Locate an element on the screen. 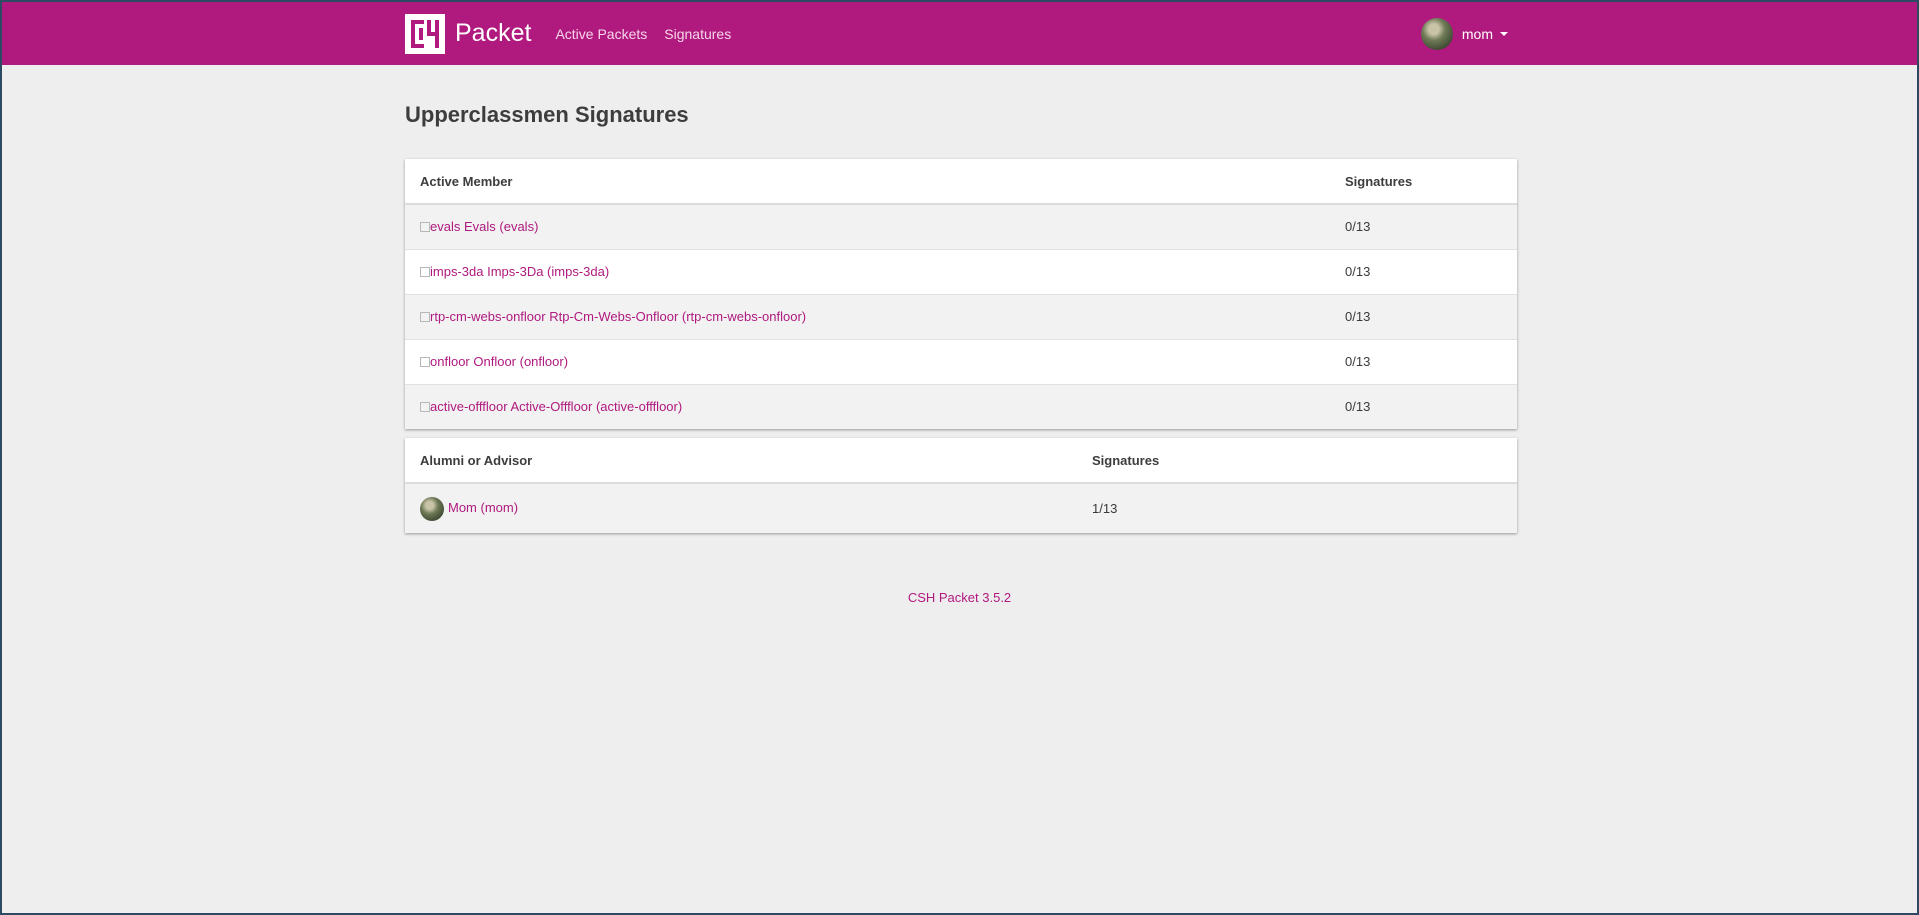  top-navbar: Packet Active Packets Signatures mom is located at coordinates (959, 33).